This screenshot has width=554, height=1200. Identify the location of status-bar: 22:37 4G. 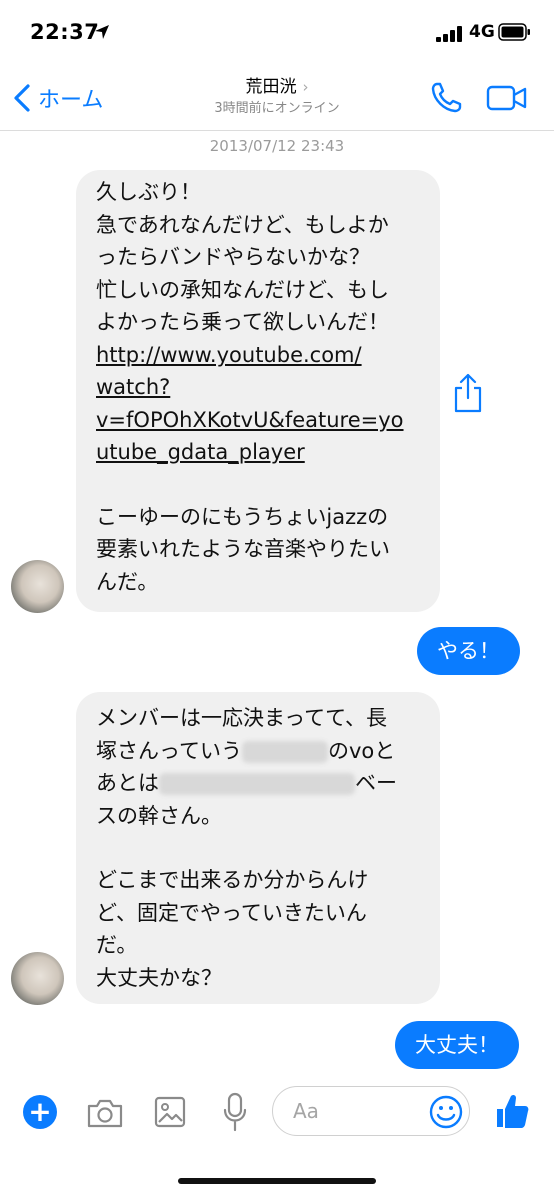
(277, 32).